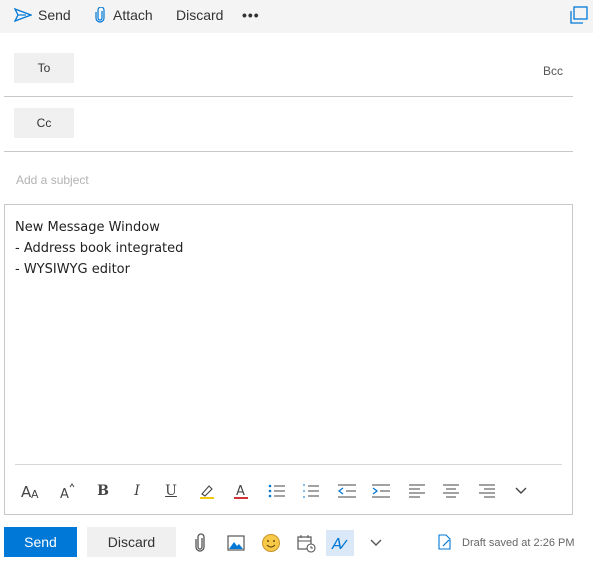 Image resolution: width=593 pixels, height=570 pixels. What do you see at coordinates (277, 491) in the screenshot?
I see `bullets-icon` at bounding box center [277, 491].